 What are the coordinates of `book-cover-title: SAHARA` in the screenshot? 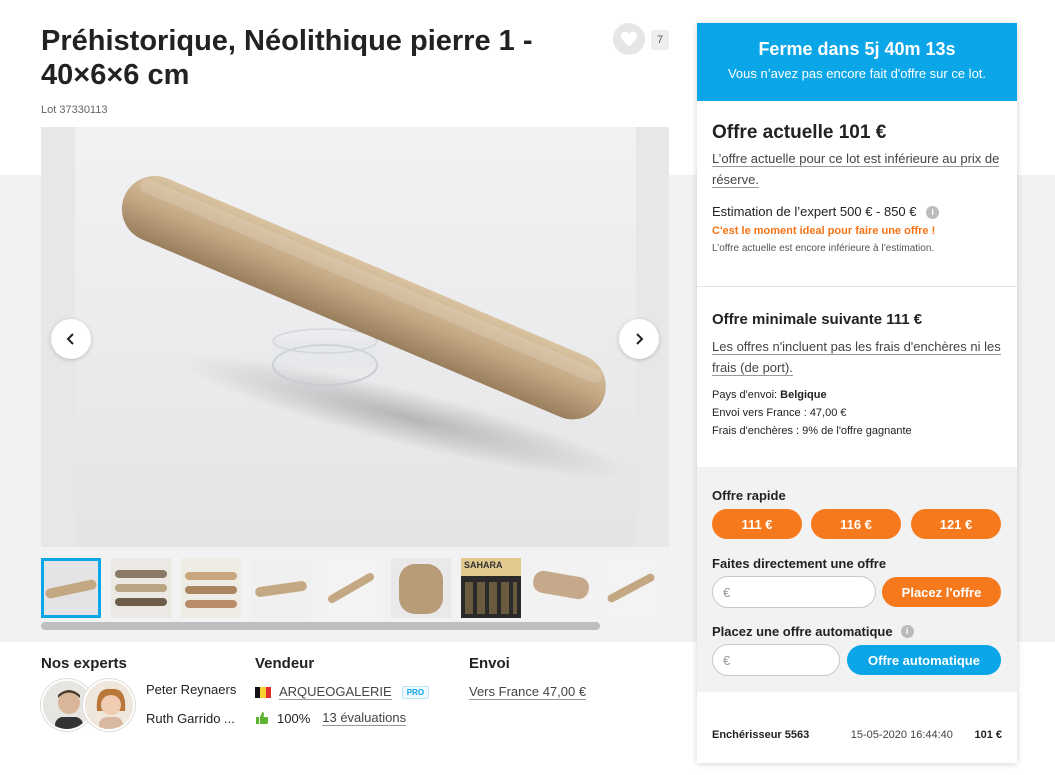 It's located at (491, 567).